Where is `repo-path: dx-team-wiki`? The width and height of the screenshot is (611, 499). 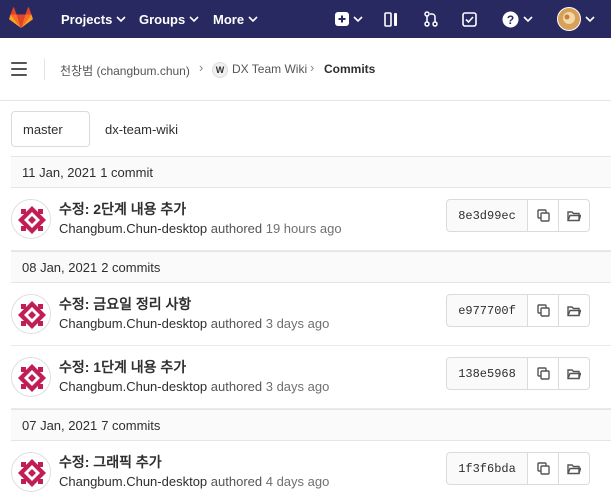 repo-path: dx-team-wiki is located at coordinates (141, 129).